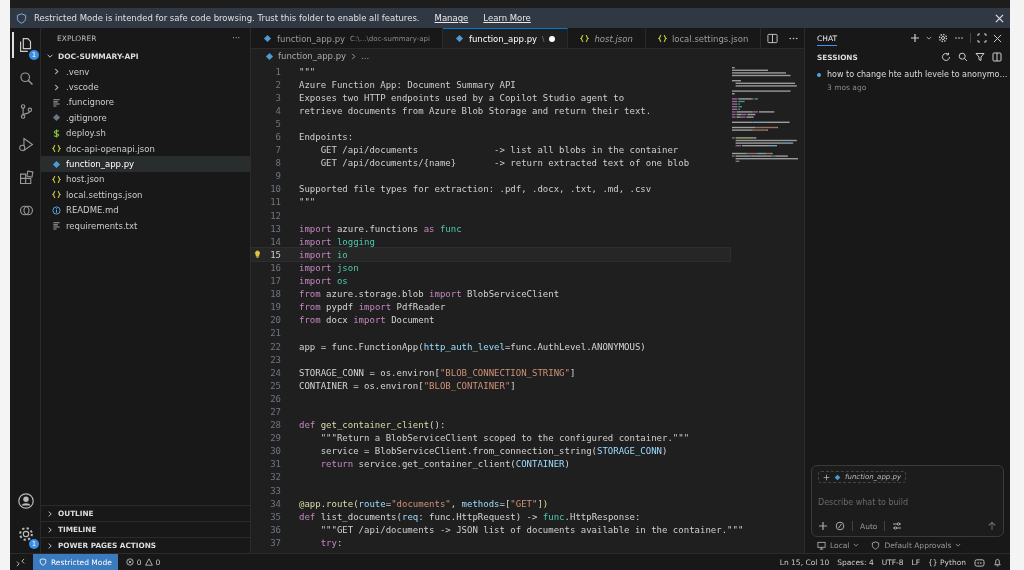 Image resolution: width=1024 pixels, height=570 pixels. Describe the element at coordinates (275, 228) in the screenshot. I see `line-number: 13` at that location.